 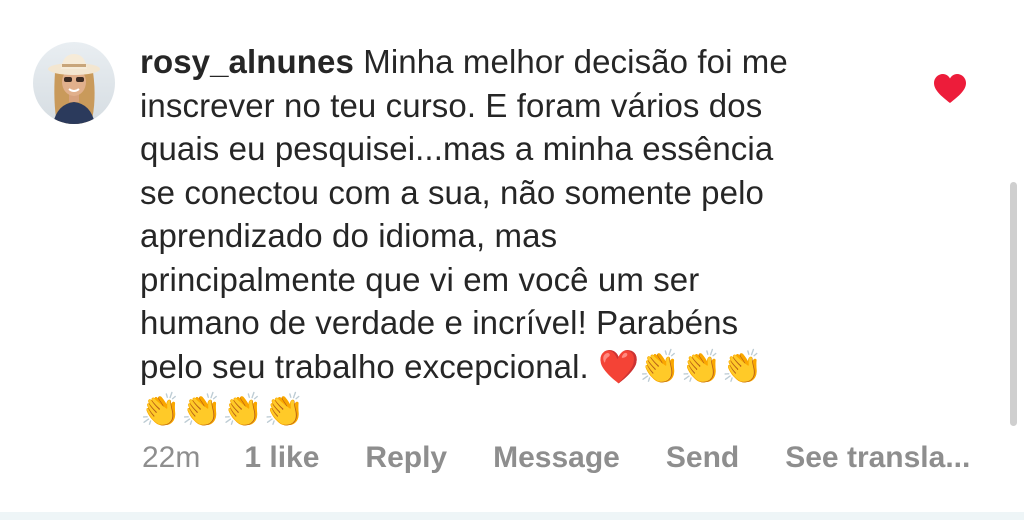 I want to click on comment-emoji-claps: 👏👏👏👏, so click(x=222, y=409).